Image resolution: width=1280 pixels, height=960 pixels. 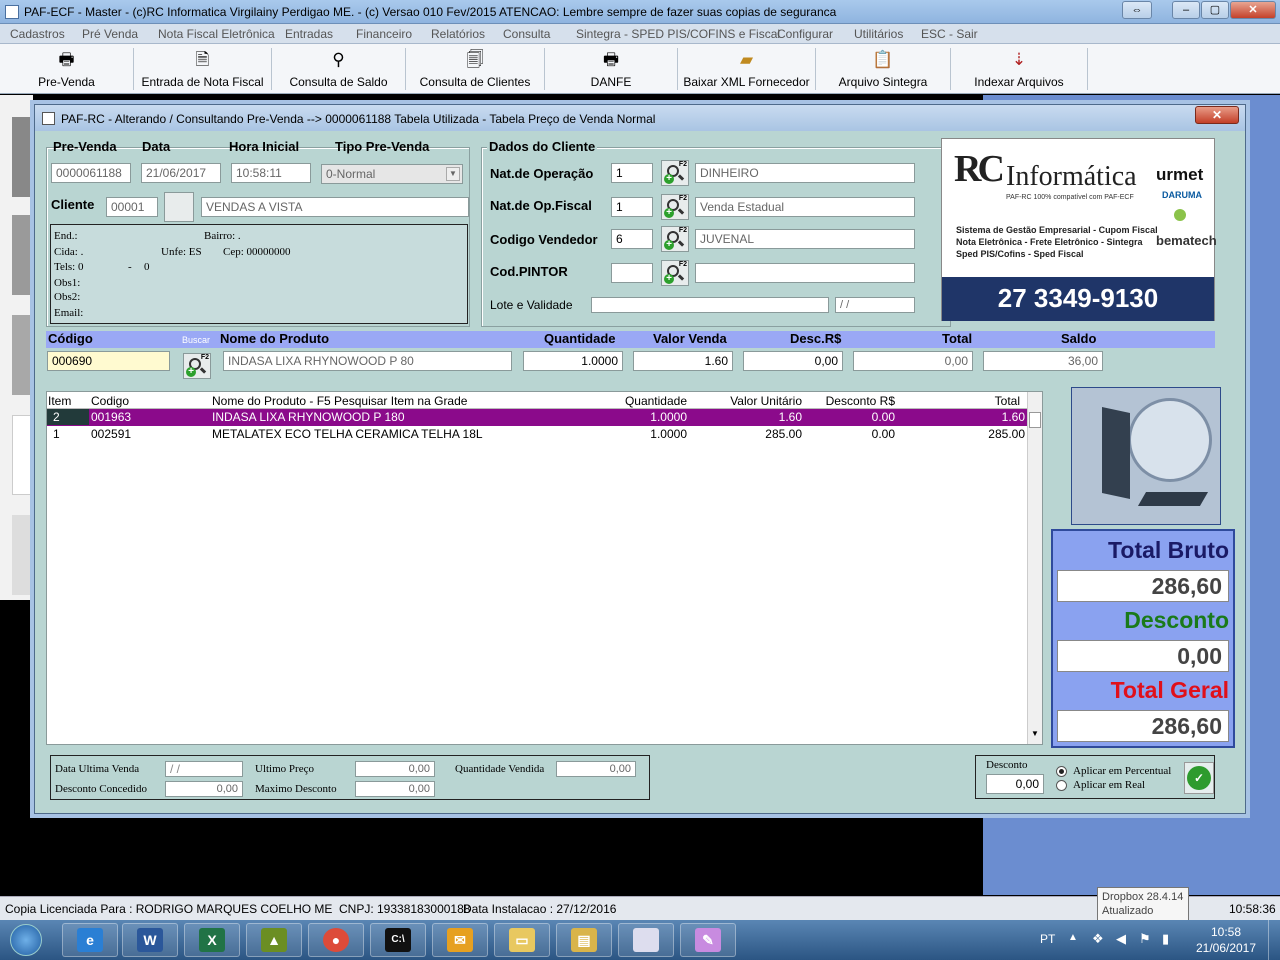 What do you see at coordinates (91, 173) in the screenshot?
I see `pre-venda-number-field: 0000061188` at bounding box center [91, 173].